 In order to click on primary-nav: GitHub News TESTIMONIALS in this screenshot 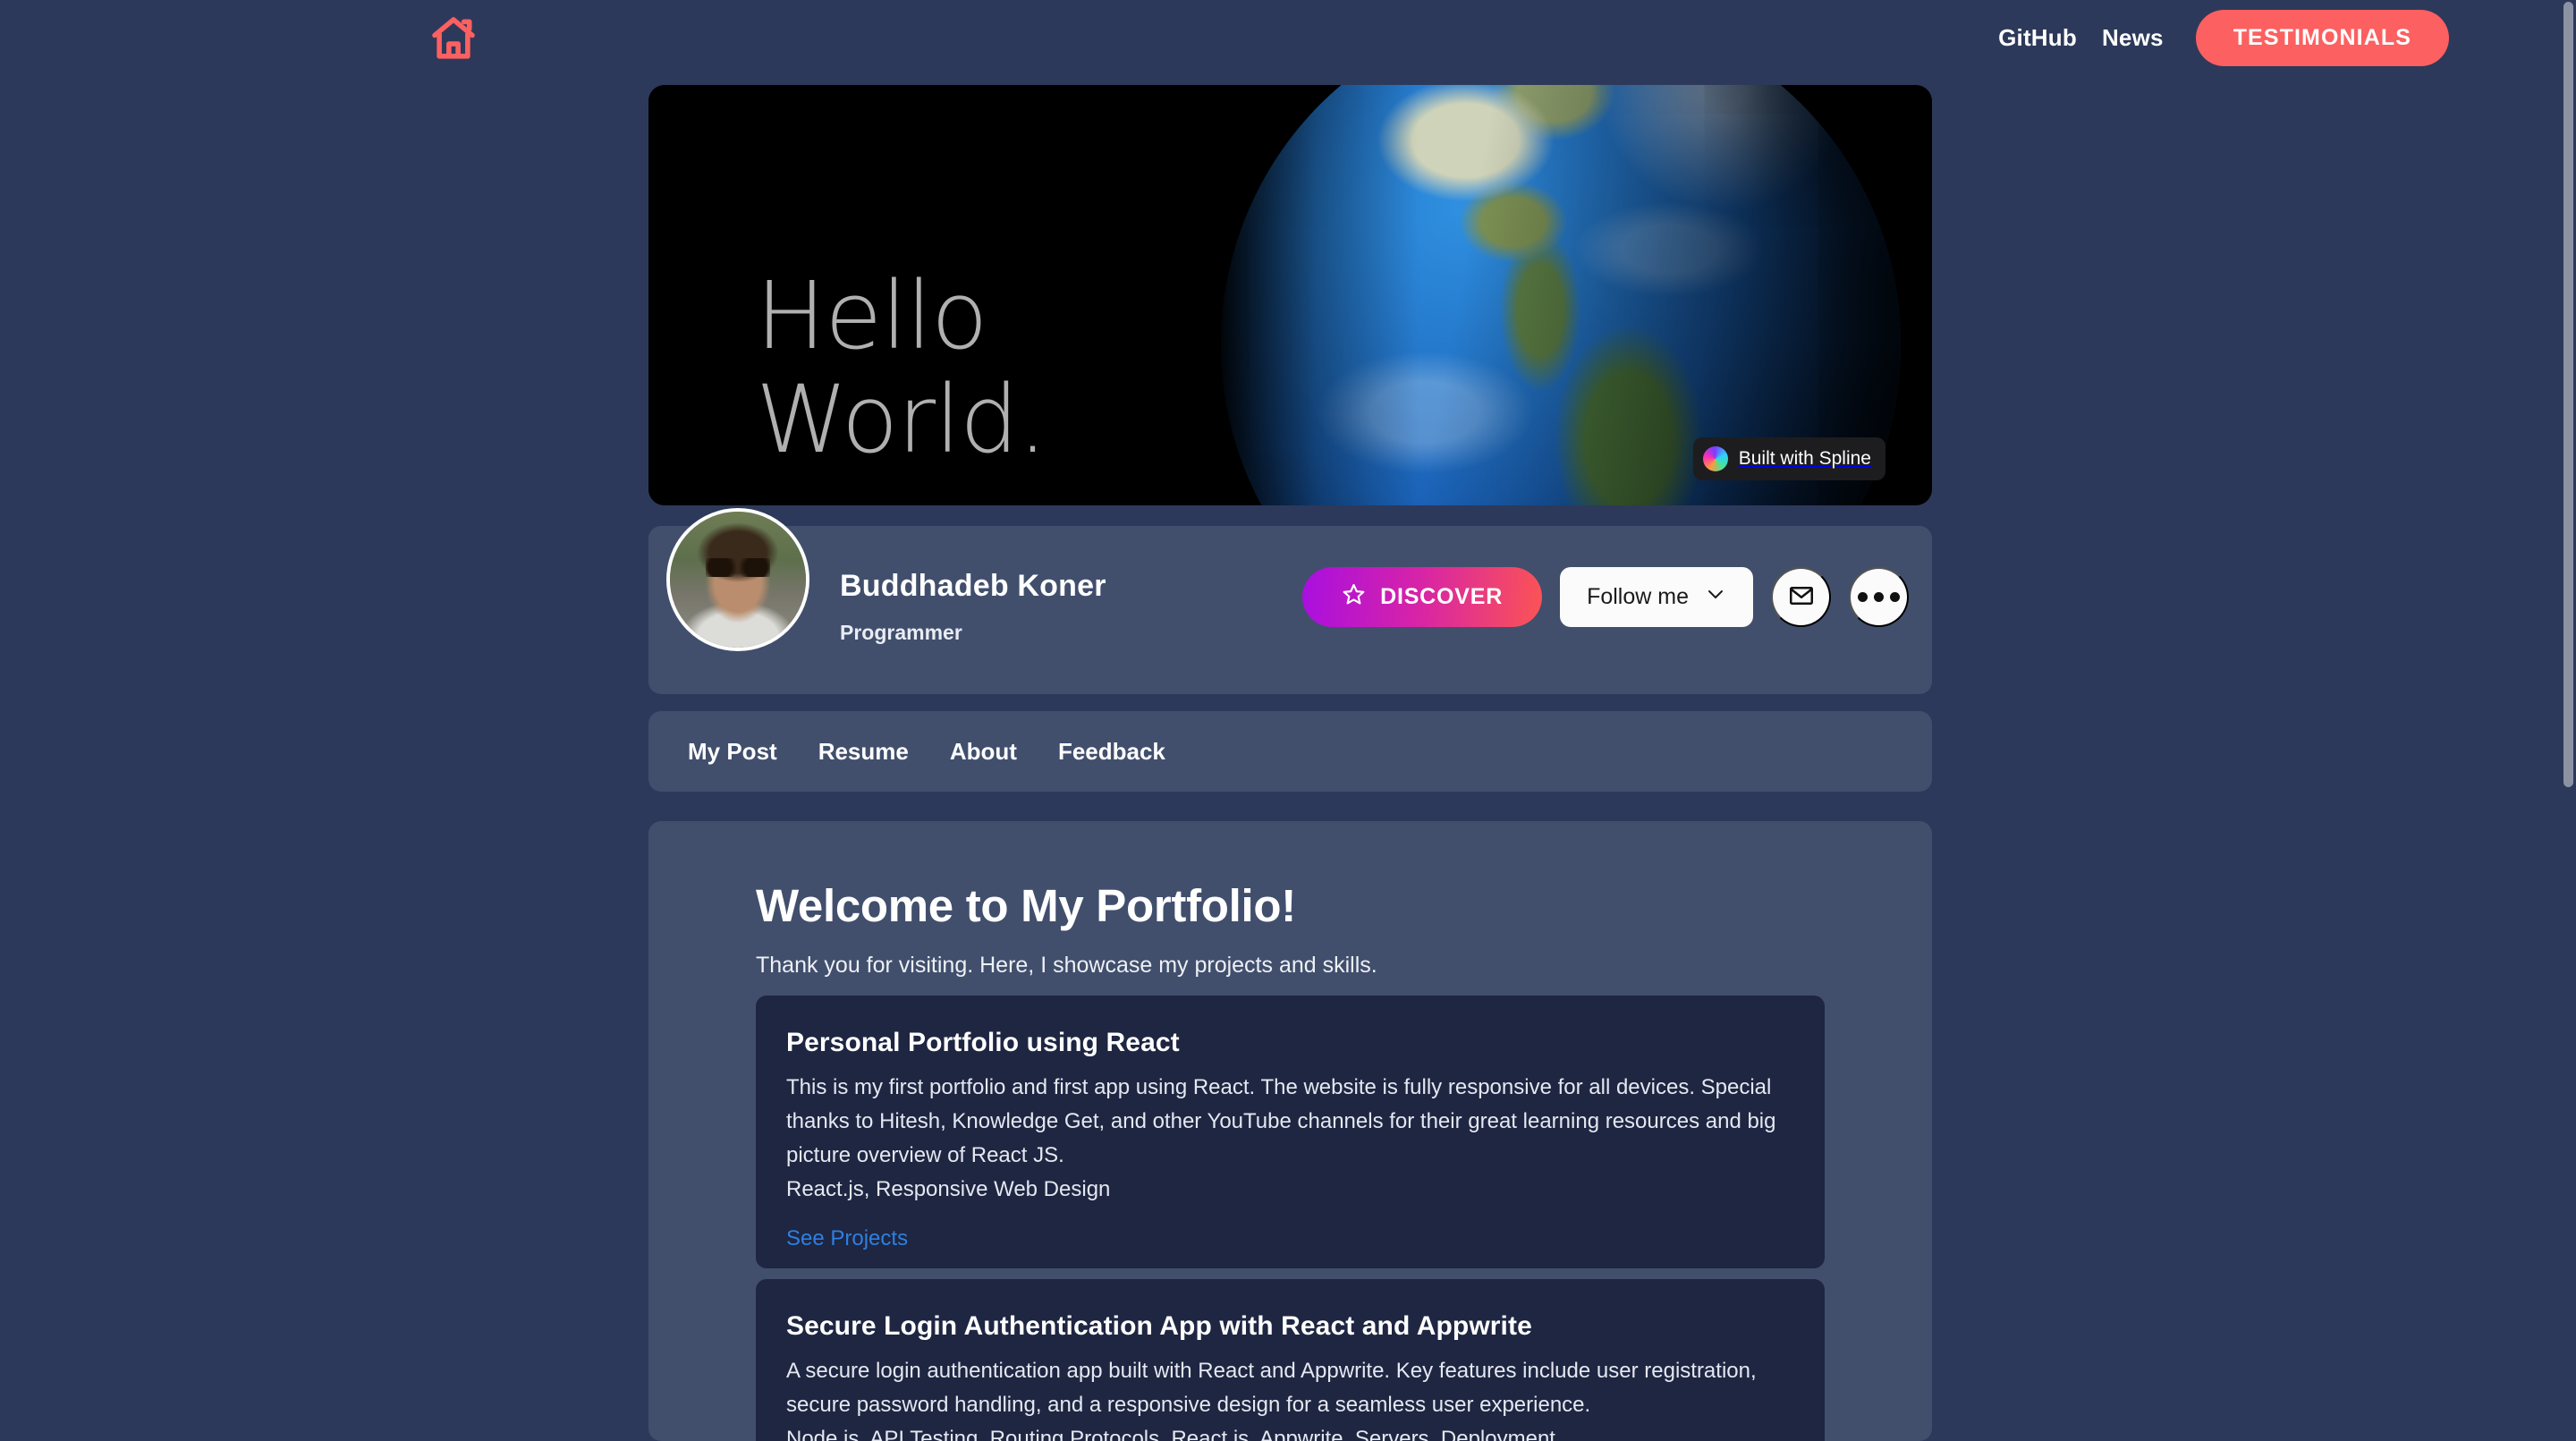, I will do `click(2217, 37)`.